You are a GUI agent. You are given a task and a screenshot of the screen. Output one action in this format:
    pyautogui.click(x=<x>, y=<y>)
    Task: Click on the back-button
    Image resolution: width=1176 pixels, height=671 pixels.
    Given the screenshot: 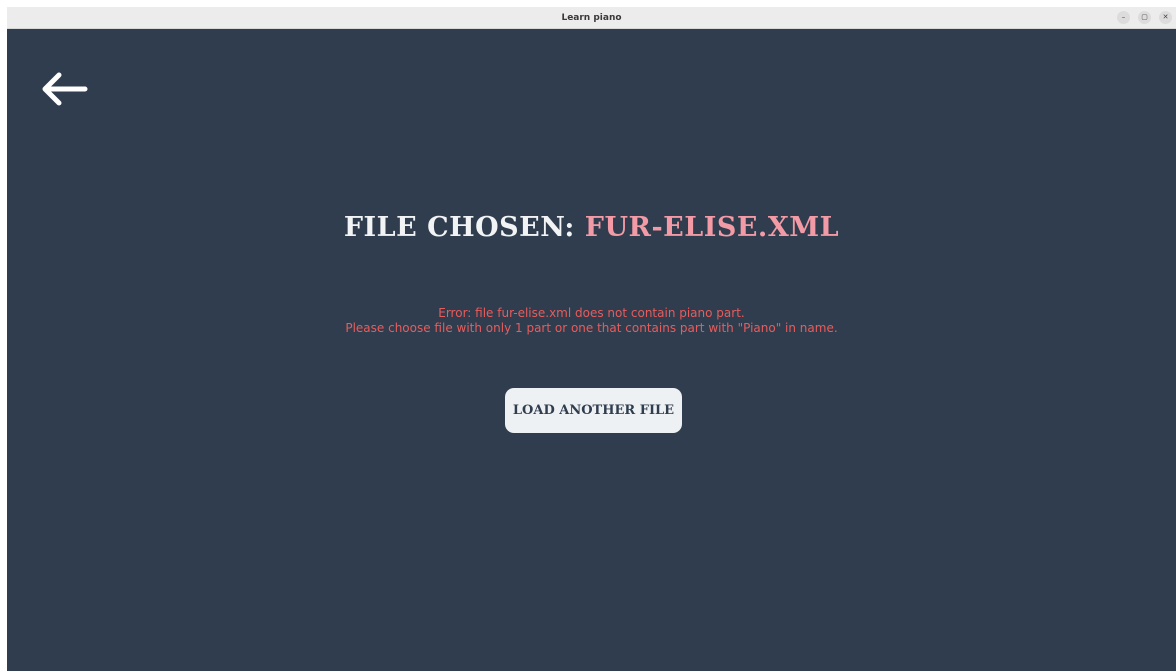 What is the action you would take?
    pyautogui.click(x=63, y=89)
    